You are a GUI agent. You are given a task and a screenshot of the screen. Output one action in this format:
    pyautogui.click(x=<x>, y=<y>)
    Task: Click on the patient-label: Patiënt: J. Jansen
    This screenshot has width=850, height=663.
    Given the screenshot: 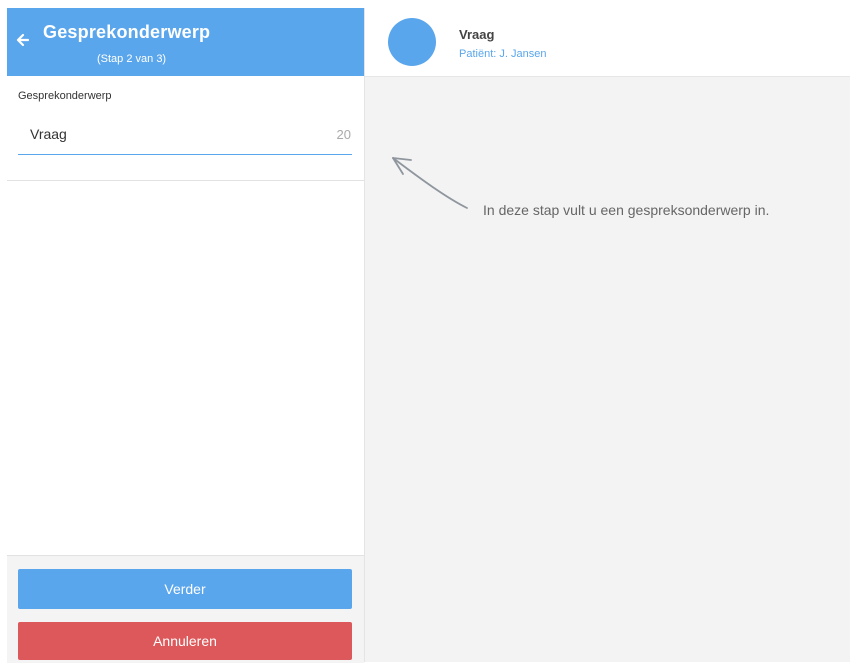 What is the action you would take?
    pyautogui.click(x=503, y=54)
    